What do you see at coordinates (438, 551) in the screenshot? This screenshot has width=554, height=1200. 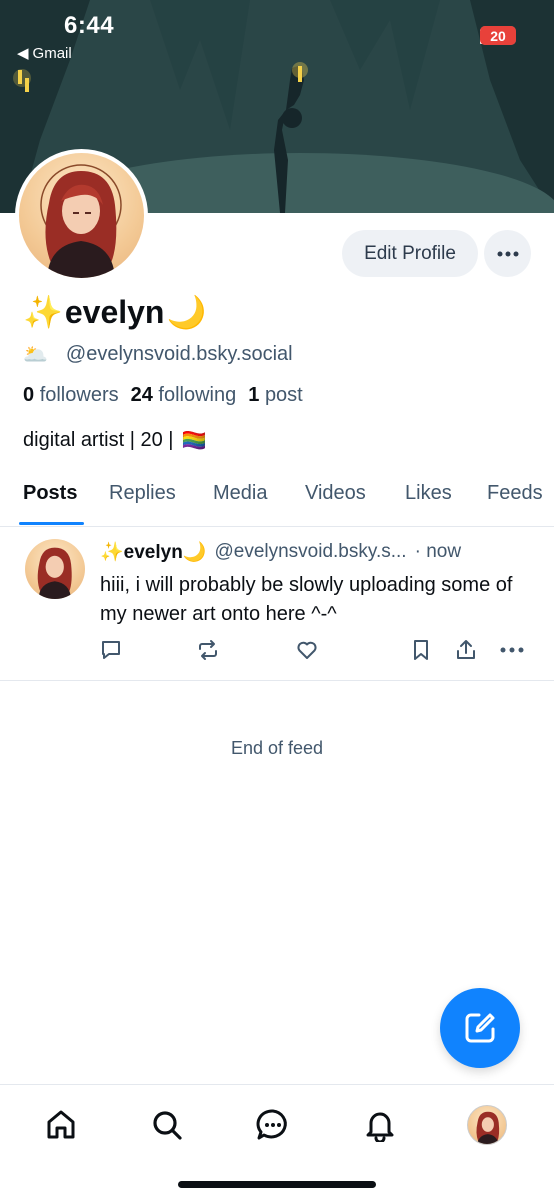 I see `post-timestamp: · now` at bounding box center [438, 551].